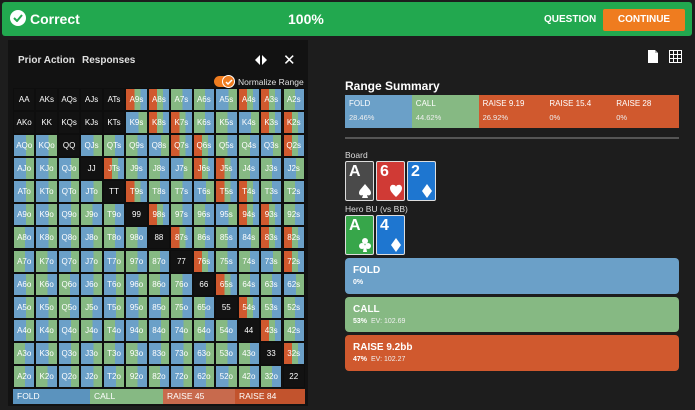 Image resolution: width=695 pixels, height=410 pixels. What do you see at coordinates (248, 376) in the screenshot?
I see `hand-cell: 42o` at bounding box center [248, 376].